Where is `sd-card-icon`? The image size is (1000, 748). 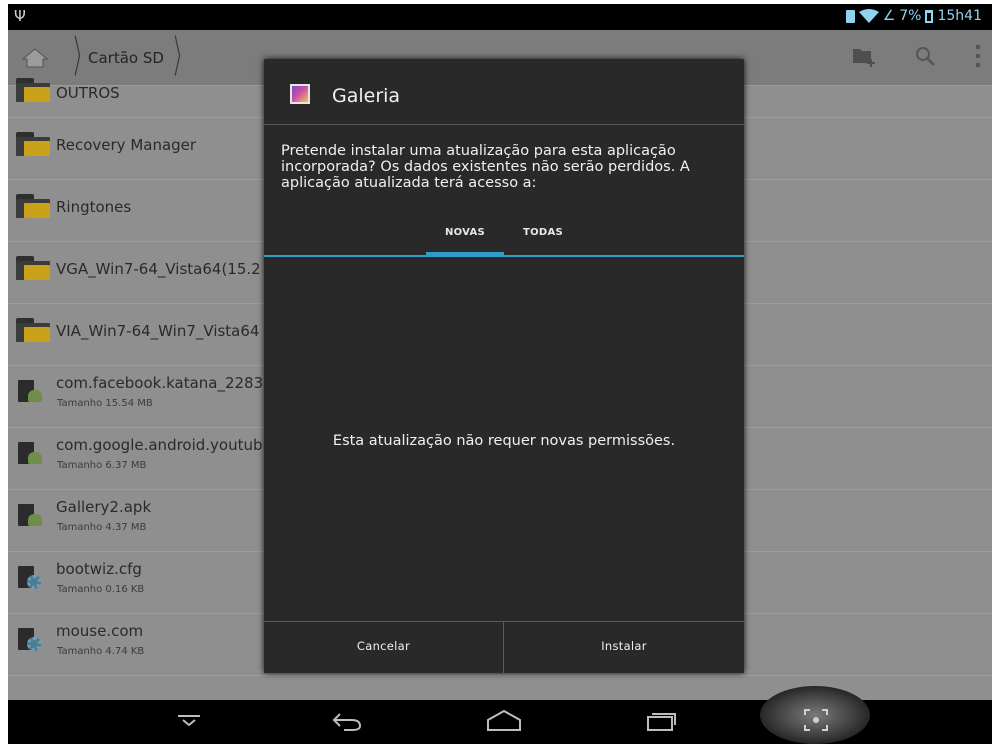
sd-card-icon is located at coordinates (850, 16).